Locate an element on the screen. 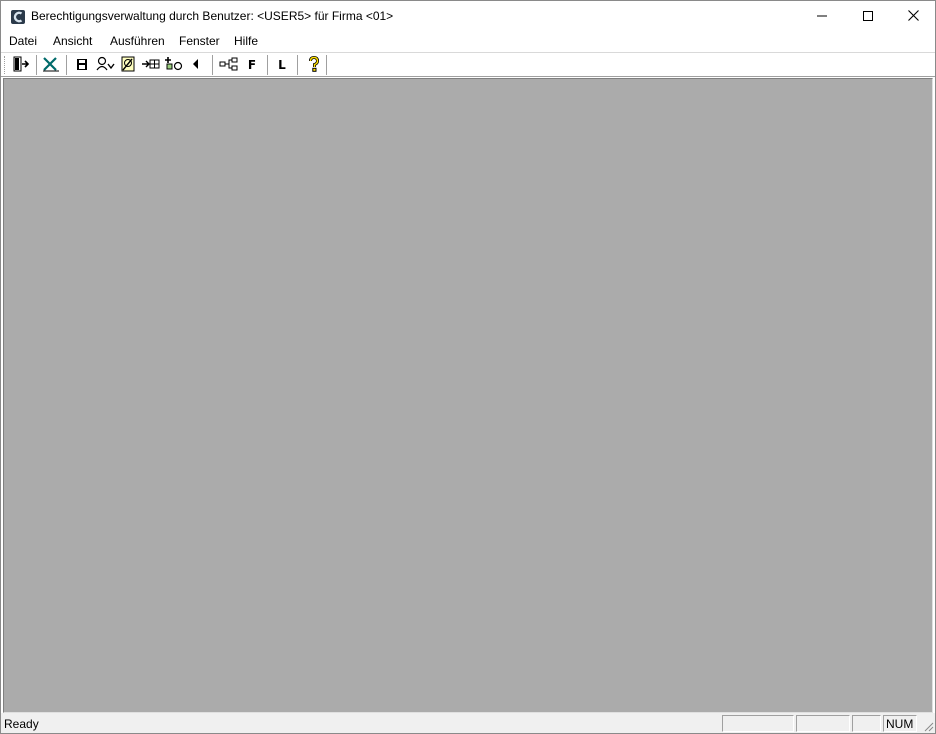 This screenshot has width=936, height=734. user-refresh-button is located at coordinates (105, 65).